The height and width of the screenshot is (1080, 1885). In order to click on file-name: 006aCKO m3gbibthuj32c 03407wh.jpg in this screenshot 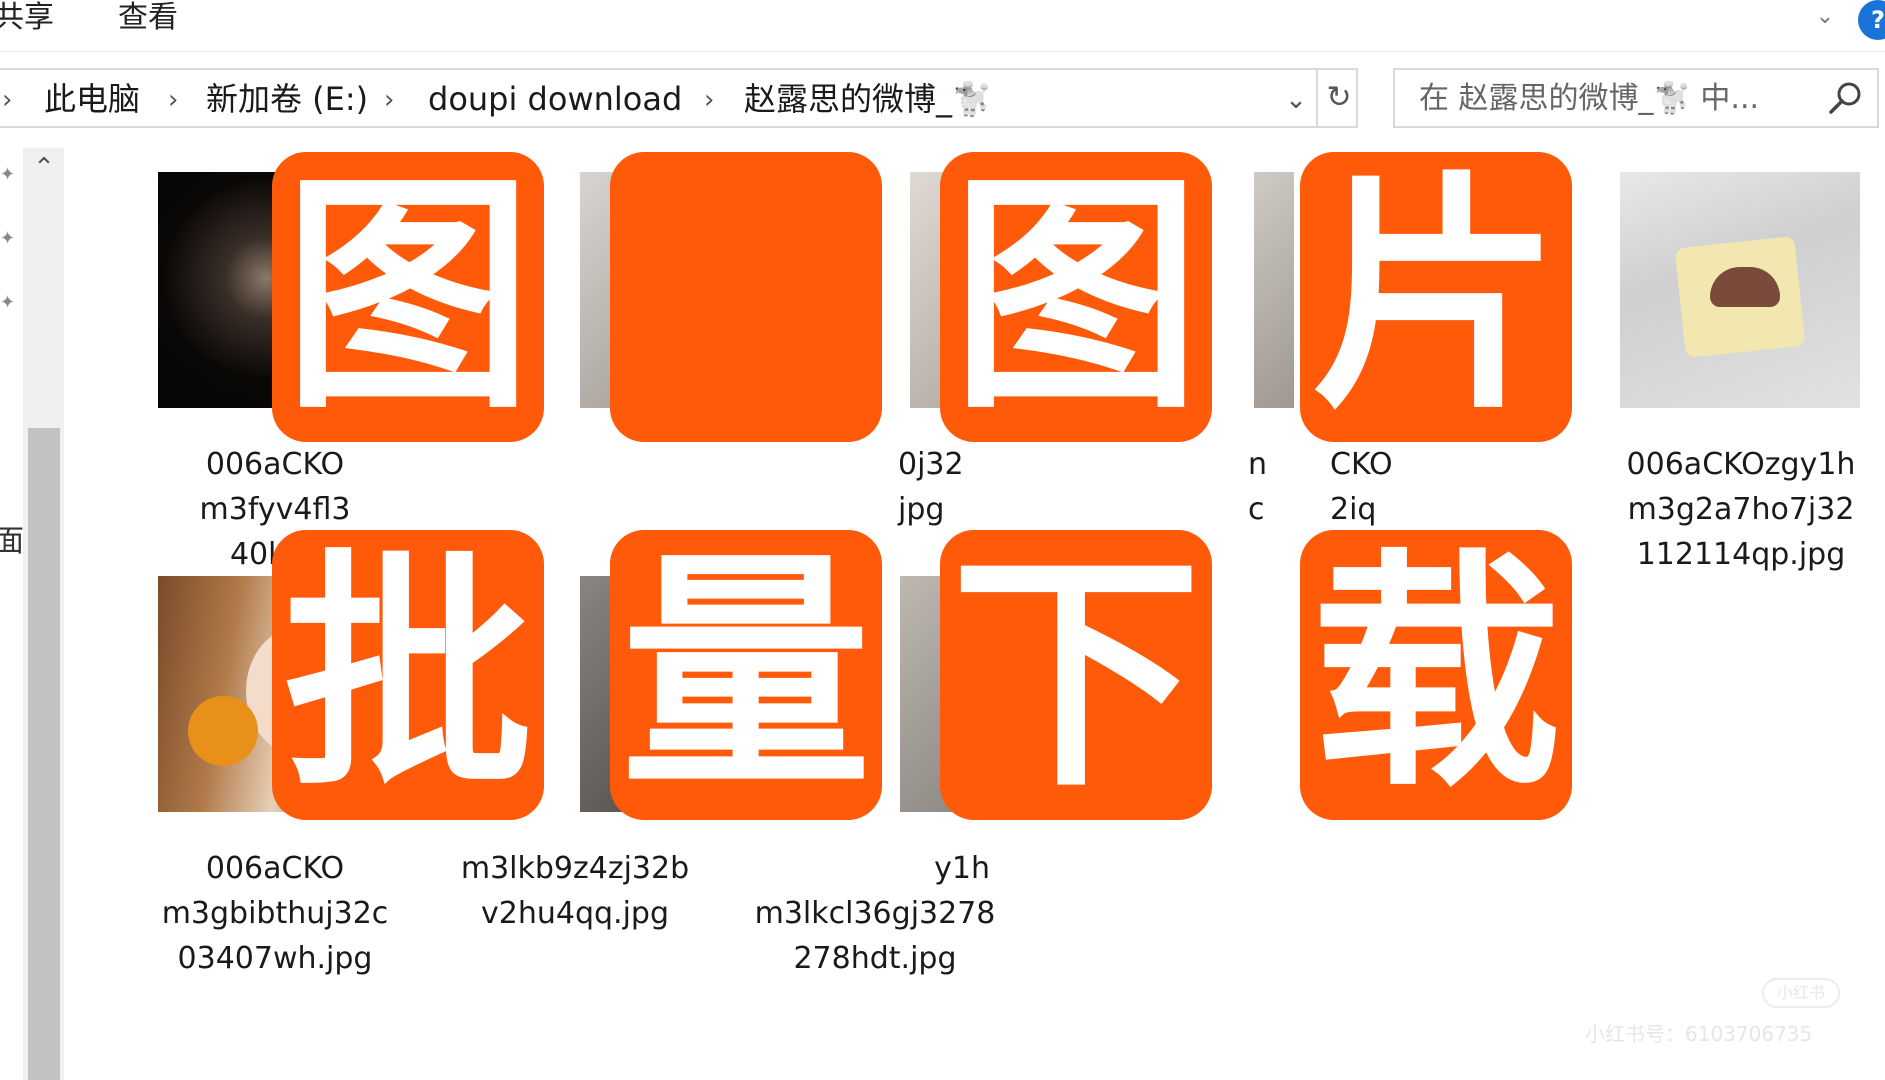, I will do `click(275, 913)`.